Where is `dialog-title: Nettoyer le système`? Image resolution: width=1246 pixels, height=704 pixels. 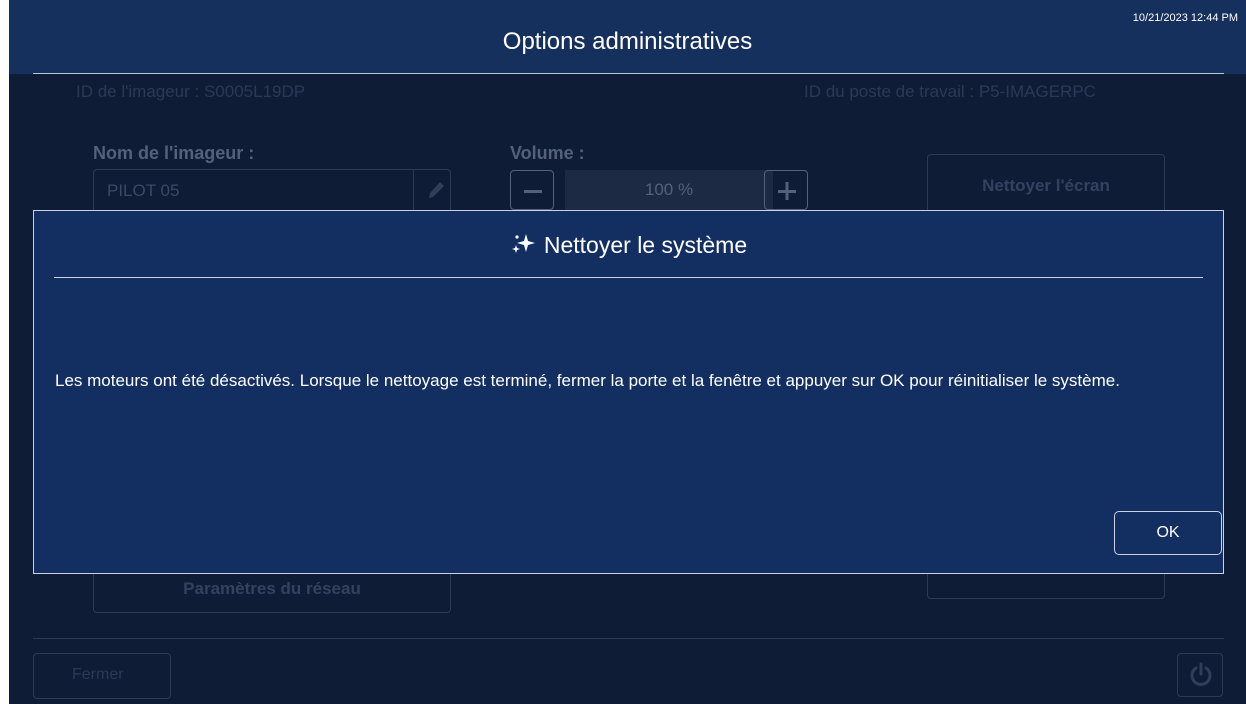
dialog-title: Nettoyer le système is located at coordinates (628, 245).